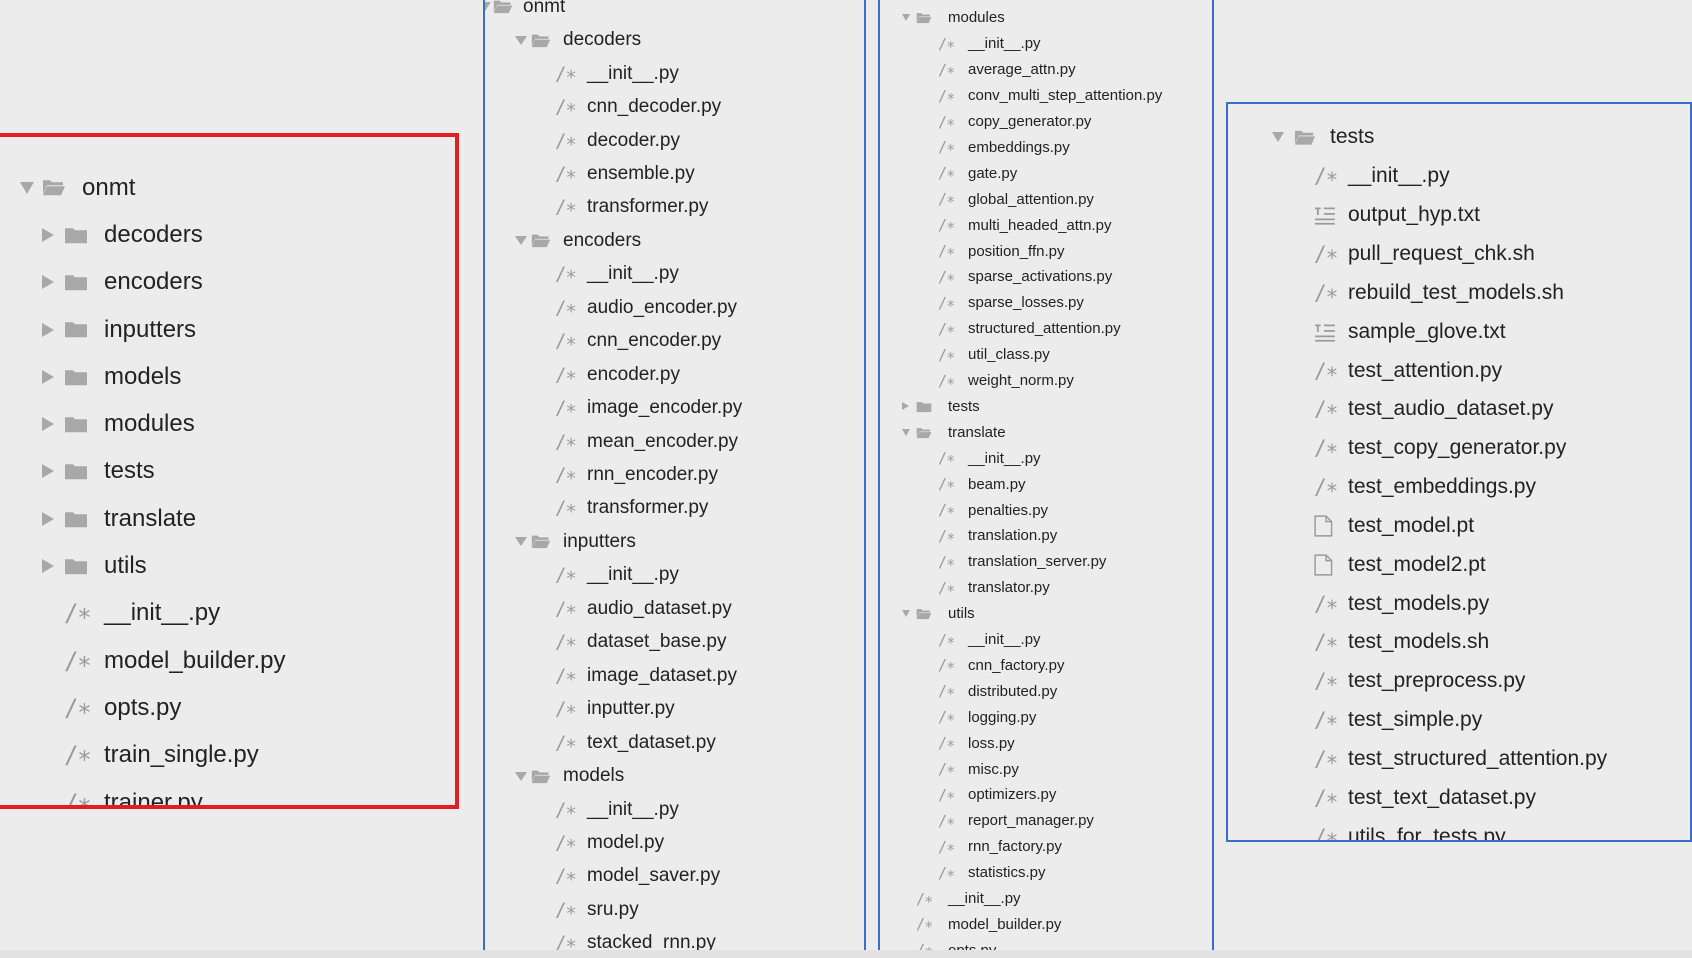  What do you see at coordinates (143, 707) in the screenshot?
I see `tree-item-label: opts.py` at bounding box center [143, 707].